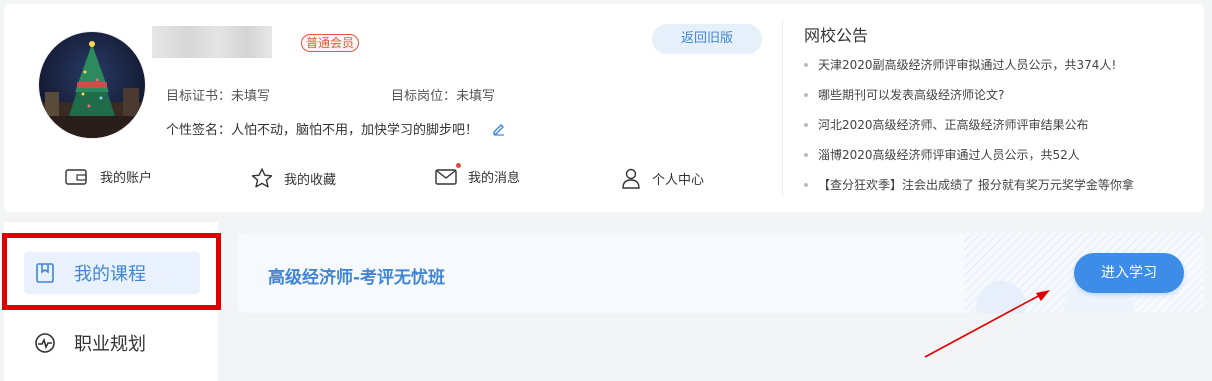 This screenshot has height=381, width=1212. What do you see at coordinates (499, 129) in the screenshot?
I see `edit-pencil-icon` at bounding box center [499, 129].